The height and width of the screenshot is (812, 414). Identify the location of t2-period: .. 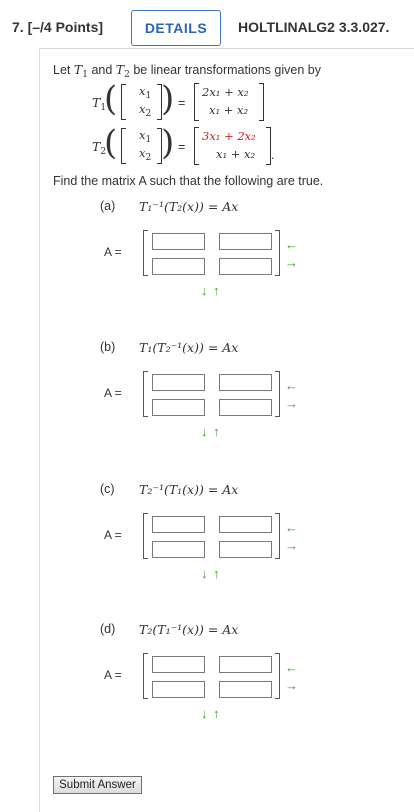
(273, 155).